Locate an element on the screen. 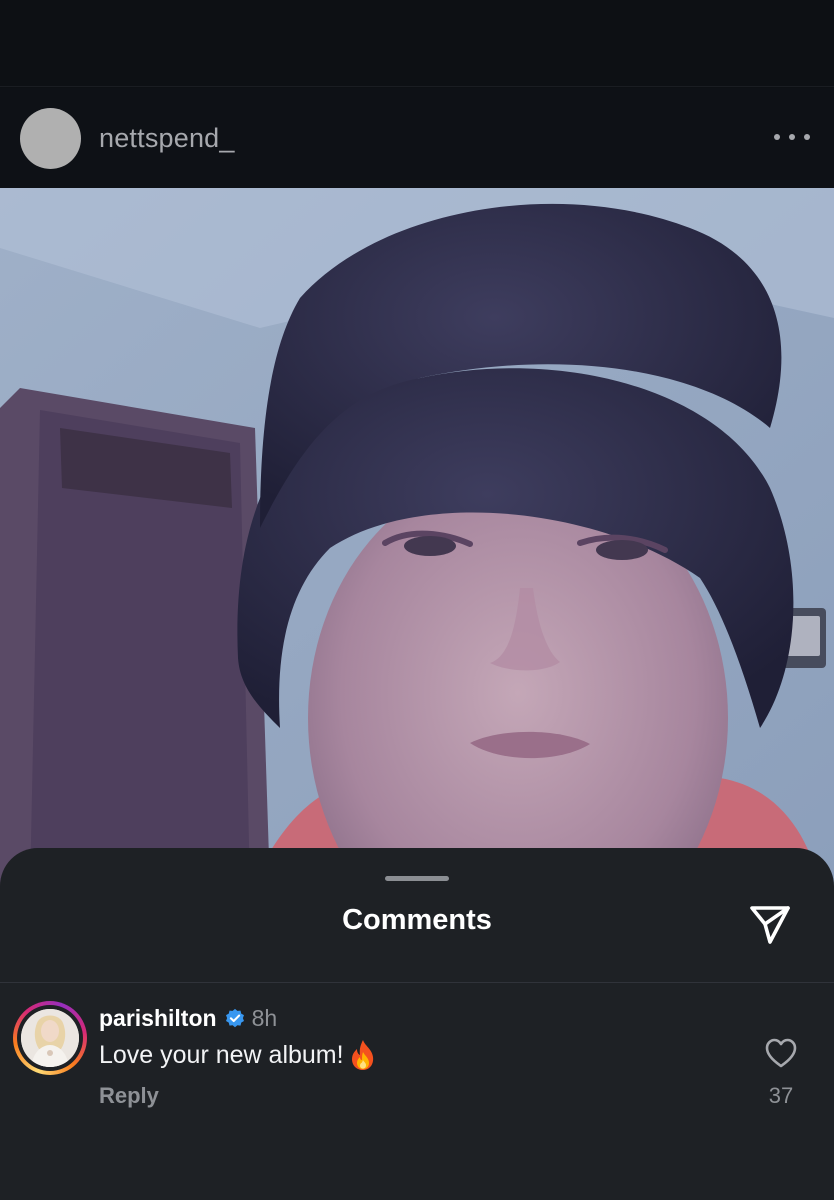 The image size is (834, 1200). comment-header: parishilton 8h is located at coordinates (188, 1018).